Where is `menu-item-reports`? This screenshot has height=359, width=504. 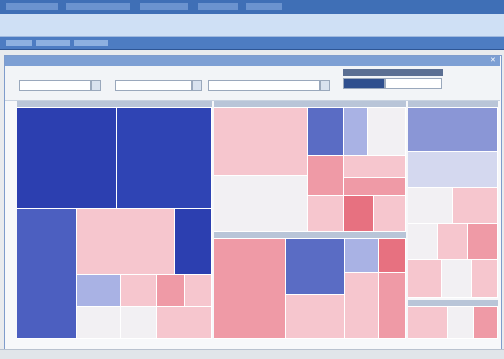
menu-item-reports is located at coordinates (98, 6).